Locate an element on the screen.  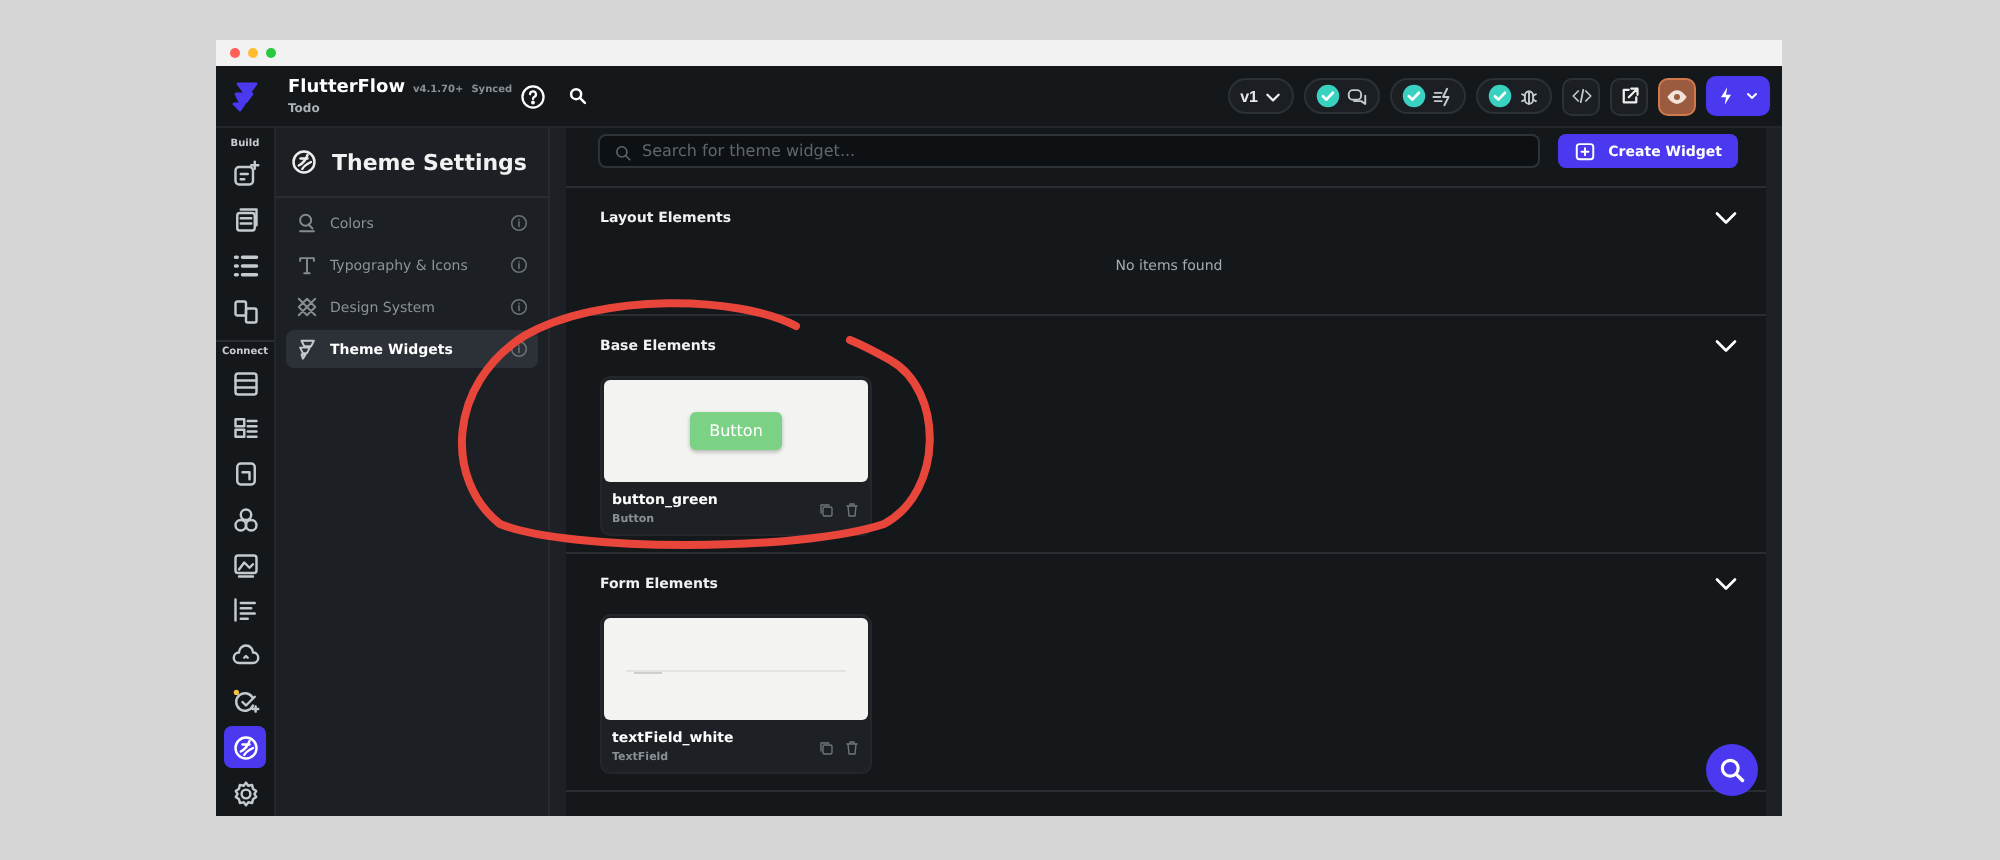
document-icon is located at coordinates (245, 474).